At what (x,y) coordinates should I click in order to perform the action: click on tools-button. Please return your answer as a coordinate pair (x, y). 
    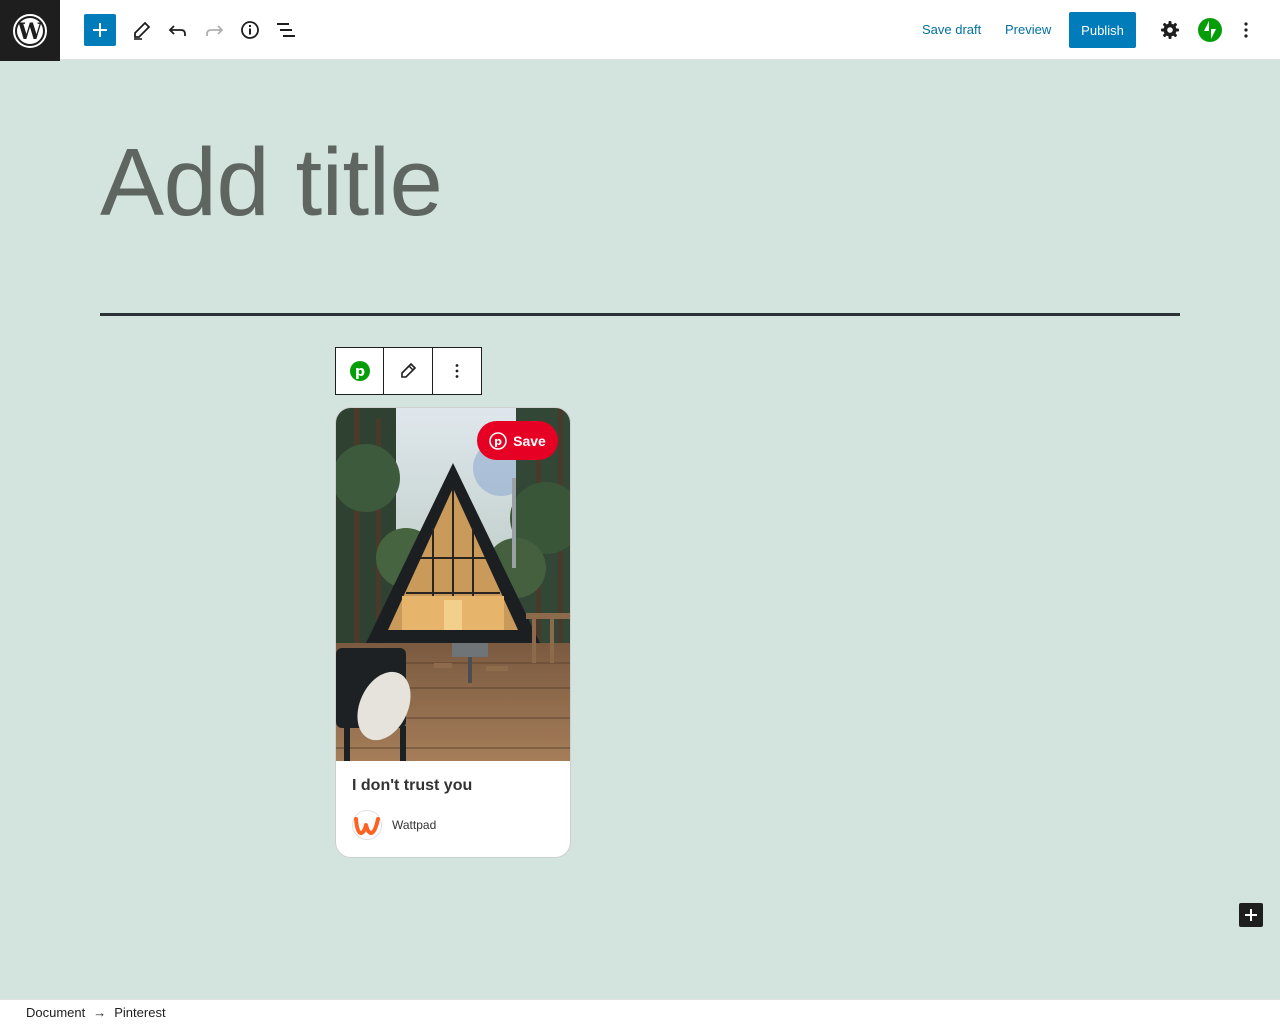
    Looking at the image, I should click on (142, 30).